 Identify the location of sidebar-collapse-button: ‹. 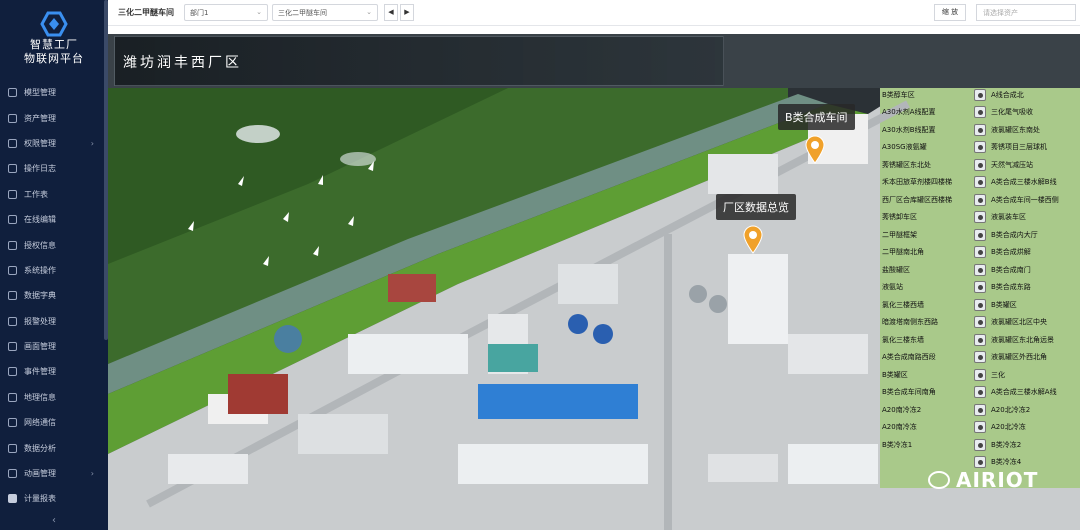
(54, 521).